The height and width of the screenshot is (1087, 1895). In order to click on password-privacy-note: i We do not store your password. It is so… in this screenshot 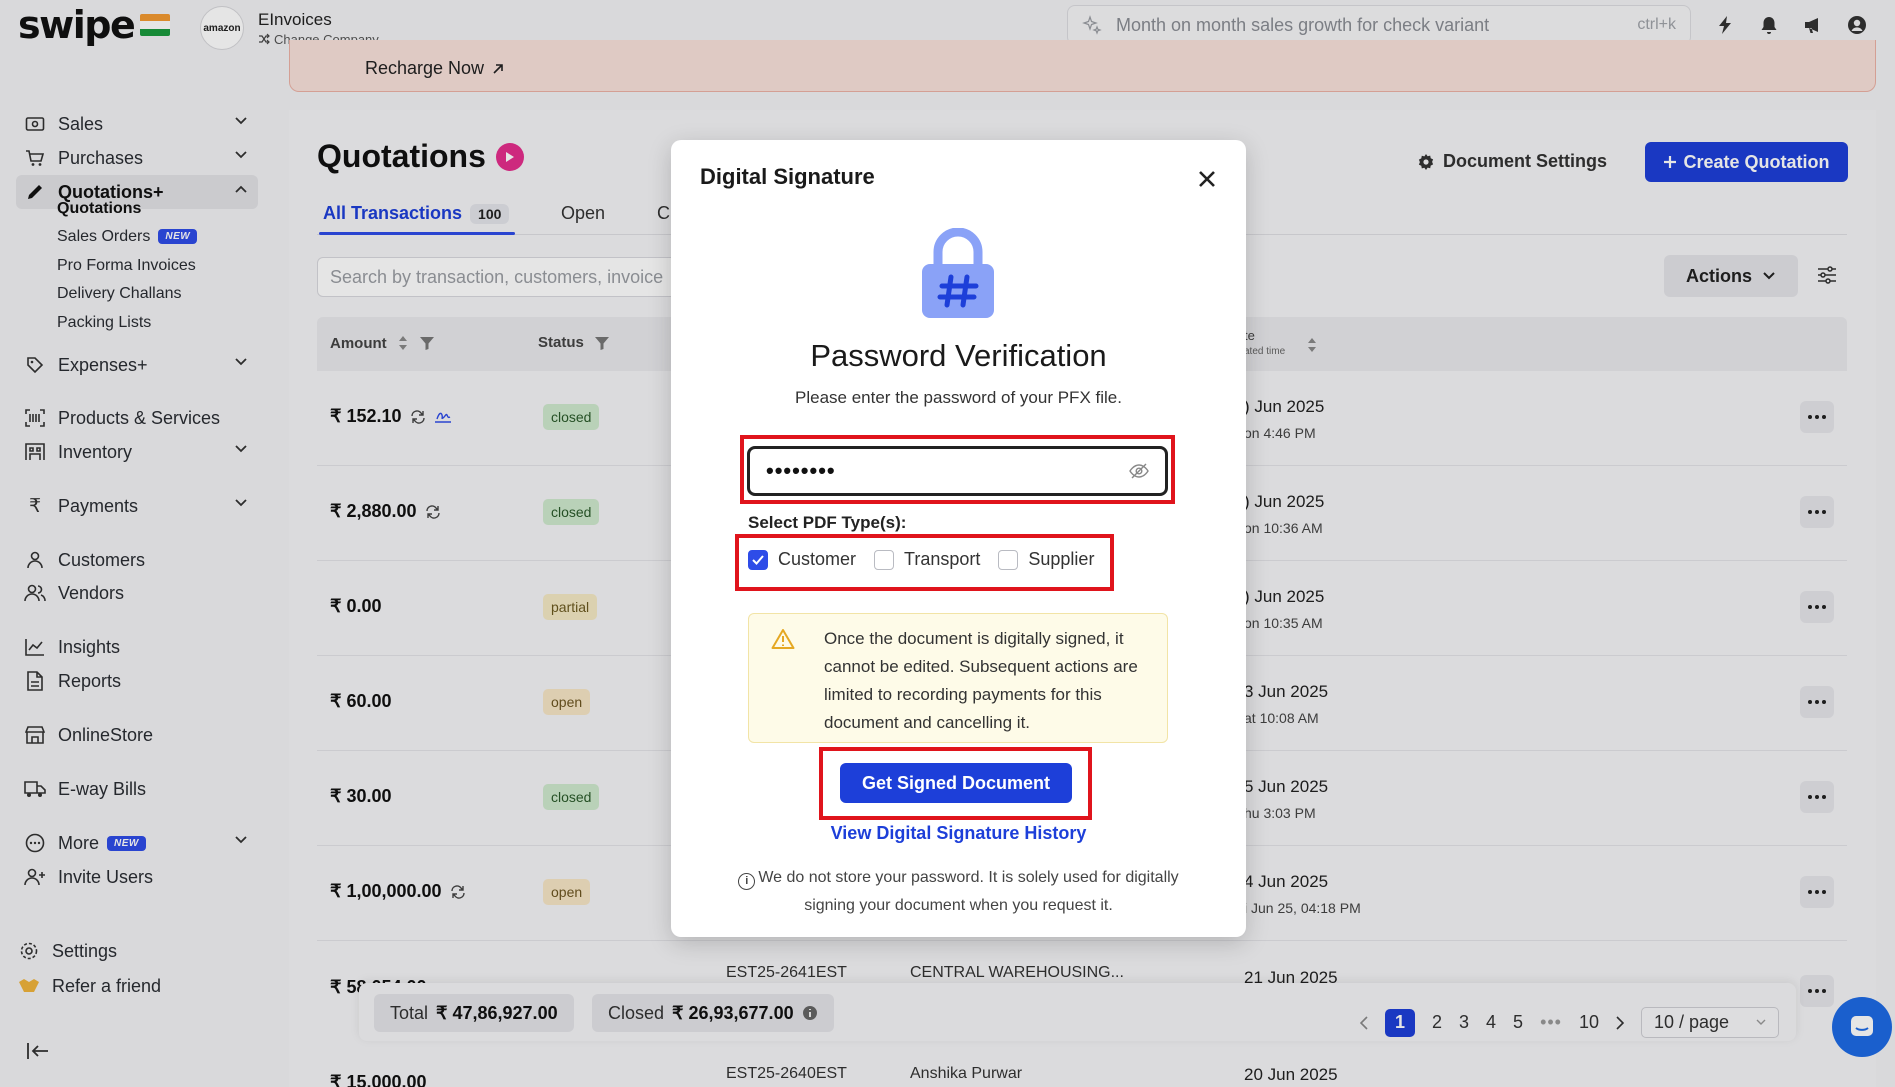, I will do `click(958, 892)`.